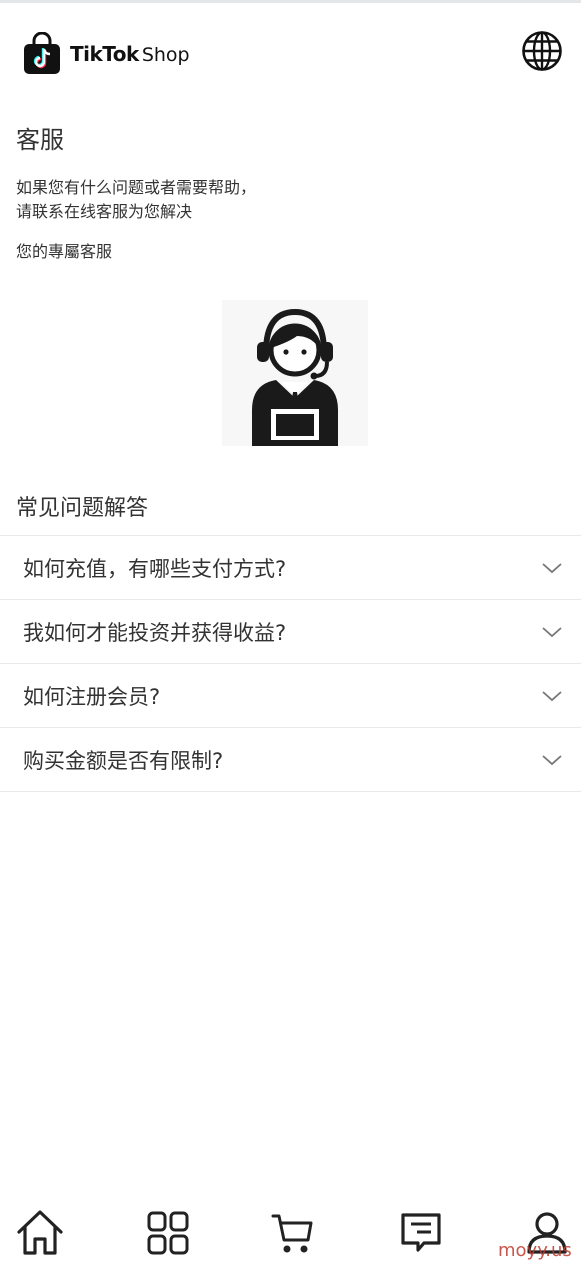 The width and height of the screenshot is (581, 1268). Describe the element at coordinates (64, 251) in the screenshot. I see `exclusive-service-label: 您的專屬客服` at that location.